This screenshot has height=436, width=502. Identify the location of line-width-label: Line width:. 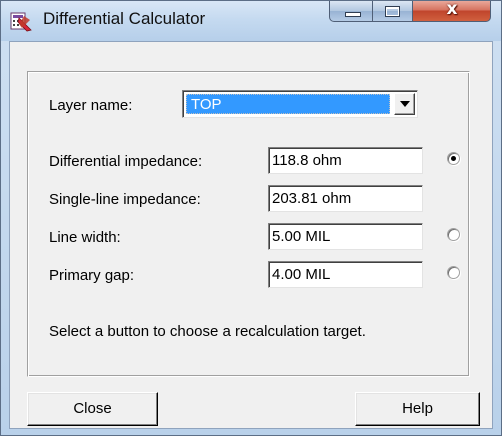
(85, 237).